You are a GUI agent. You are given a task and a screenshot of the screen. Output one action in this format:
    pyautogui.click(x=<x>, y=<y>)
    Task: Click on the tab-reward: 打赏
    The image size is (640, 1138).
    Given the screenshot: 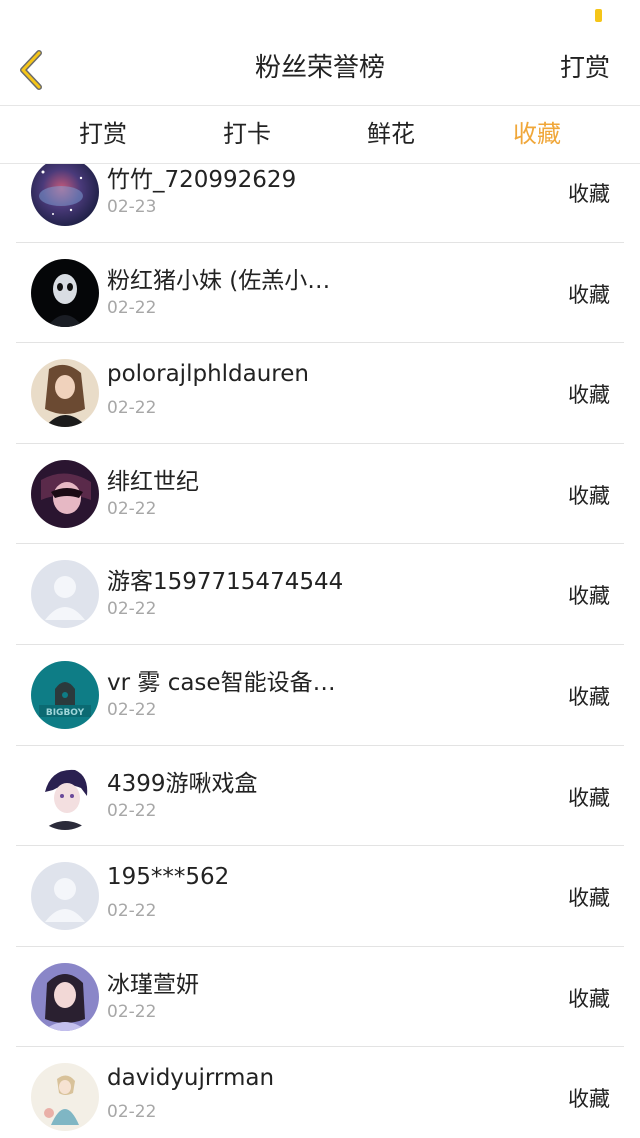 What is the action you would take?
    pyautogui.click(x=103, y=135)
    